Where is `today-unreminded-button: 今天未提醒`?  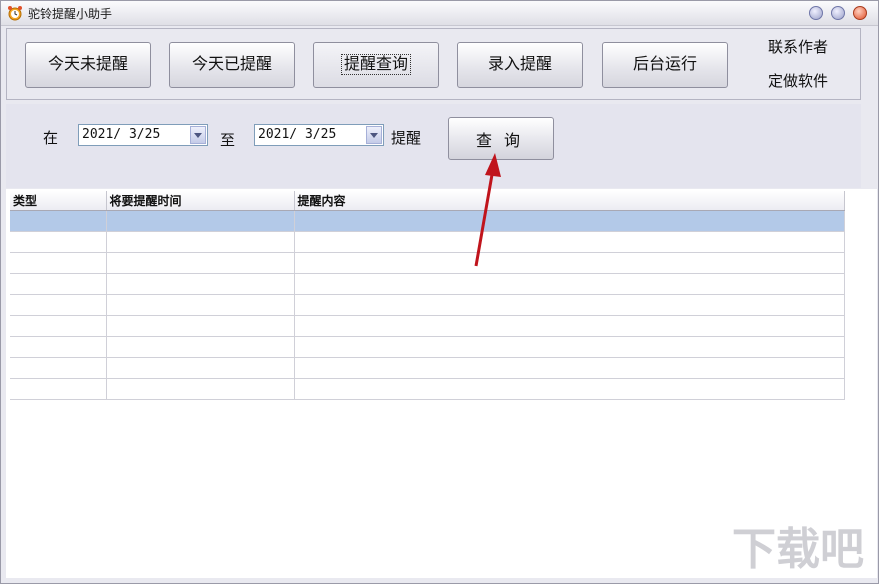
today-unreminded-button: 今天未提醒 is located at coordinates (88, 65).